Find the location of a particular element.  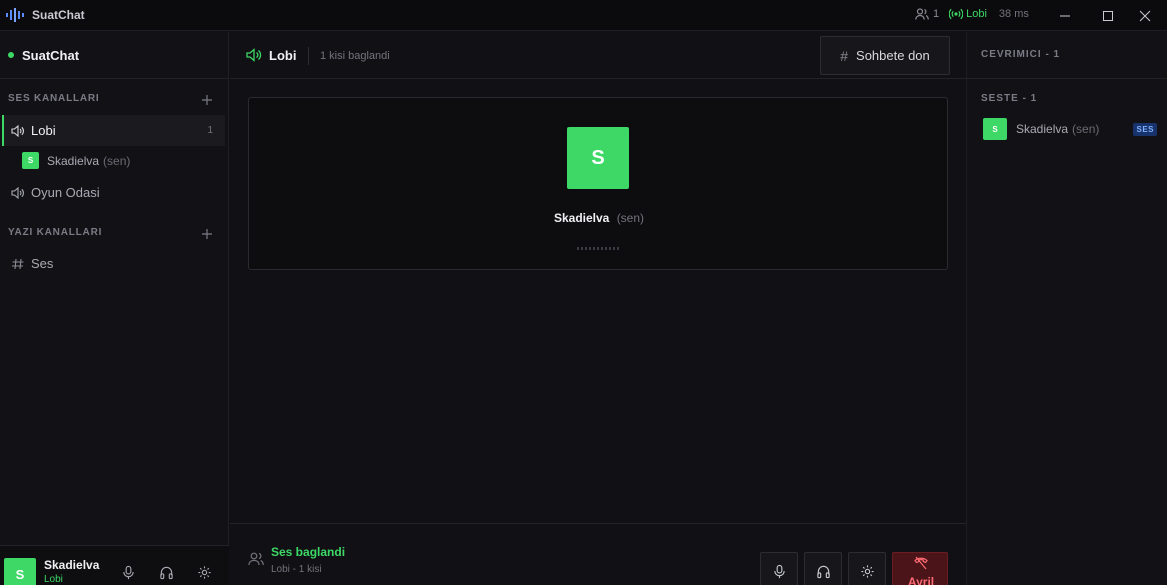

user-status: Lobi is located at coordinates (53, 579).